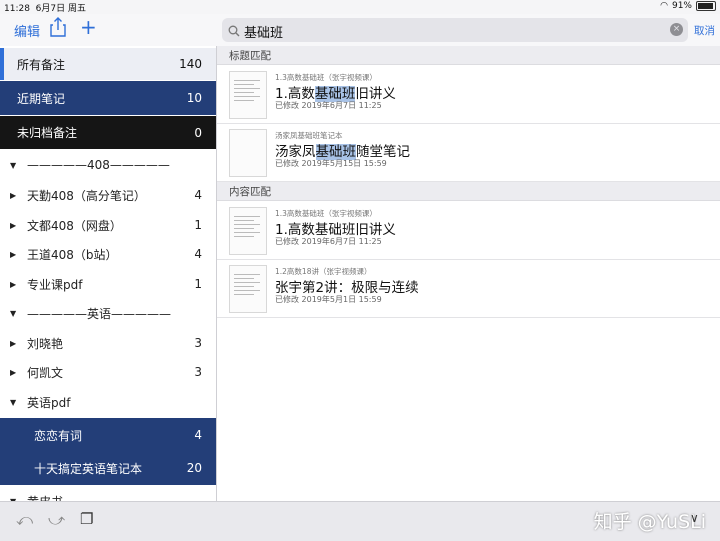  What do you see at coordinates (108, 493) in the screenshot?
I see `sidebar-item: ▼黄皮书` at bounding box center [108, 493].